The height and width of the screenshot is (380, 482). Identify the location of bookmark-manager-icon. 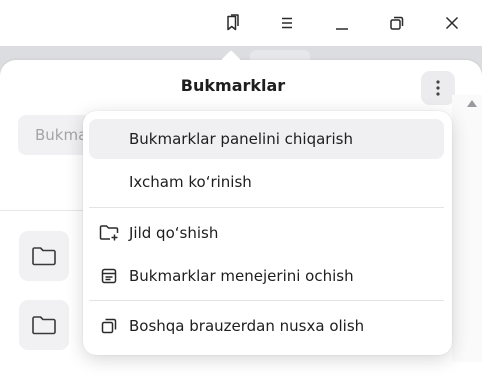
(109, 276).